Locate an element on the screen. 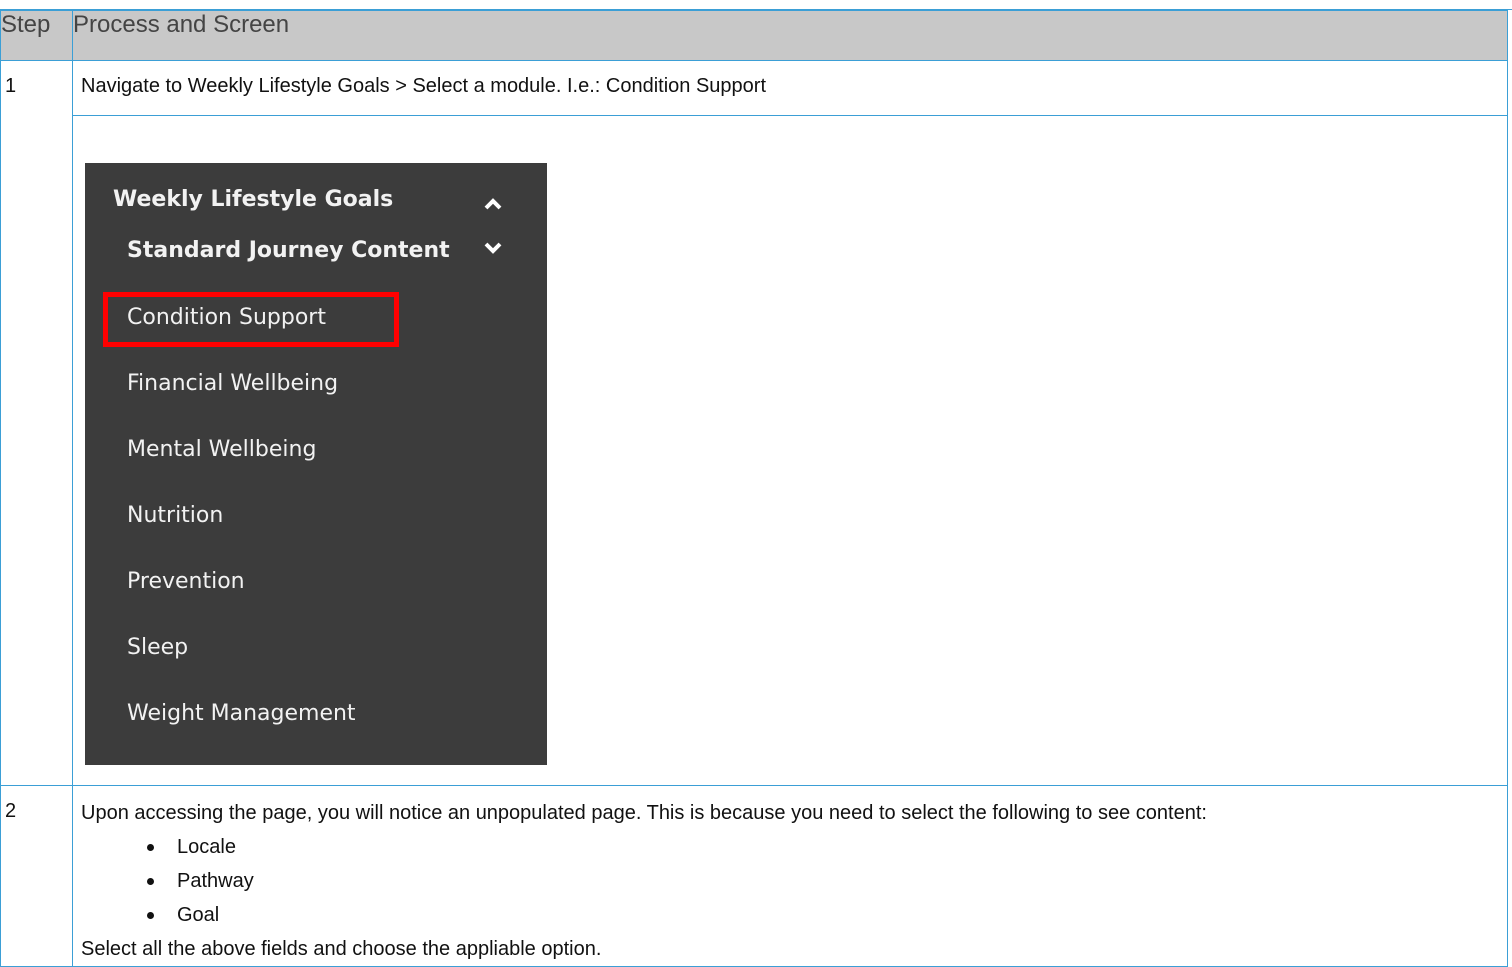  step-number: 1 is located at coordinates (11, 86).